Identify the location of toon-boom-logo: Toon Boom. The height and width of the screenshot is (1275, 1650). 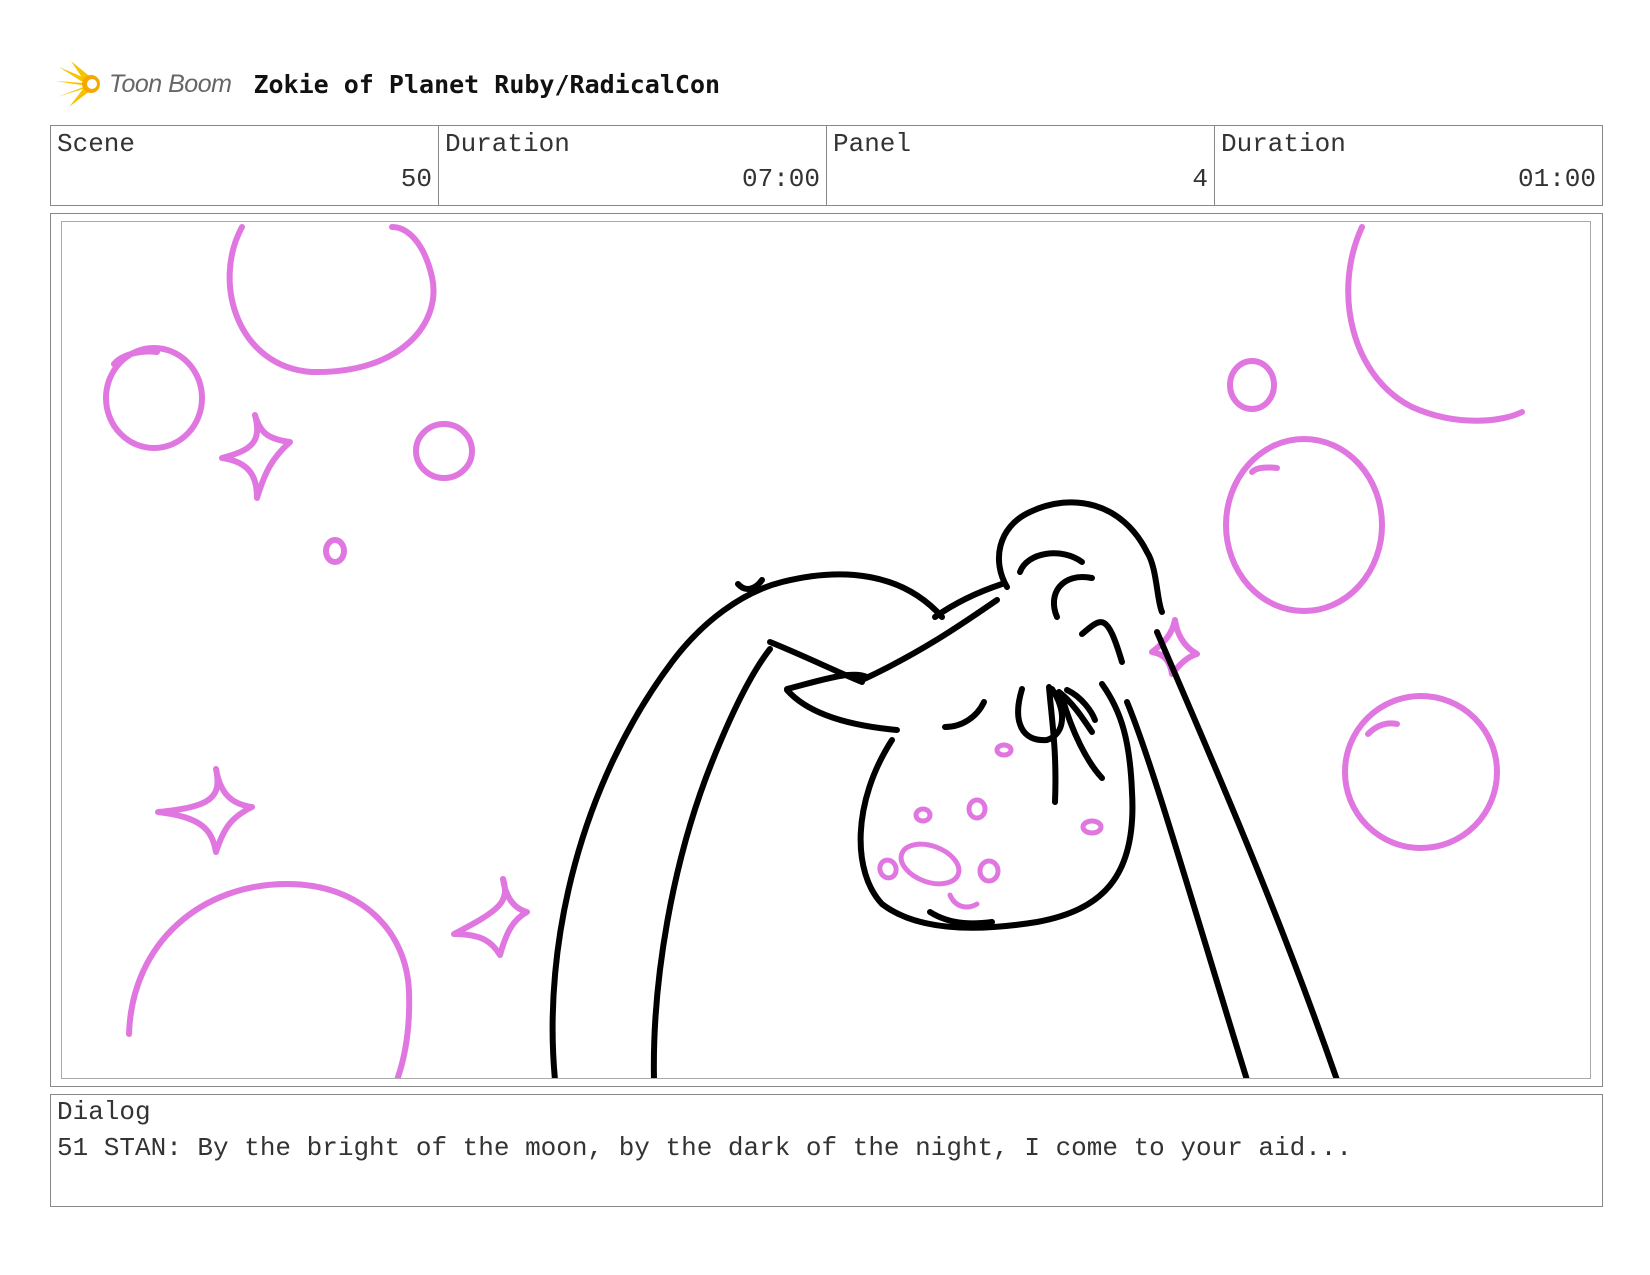
(143, 84).